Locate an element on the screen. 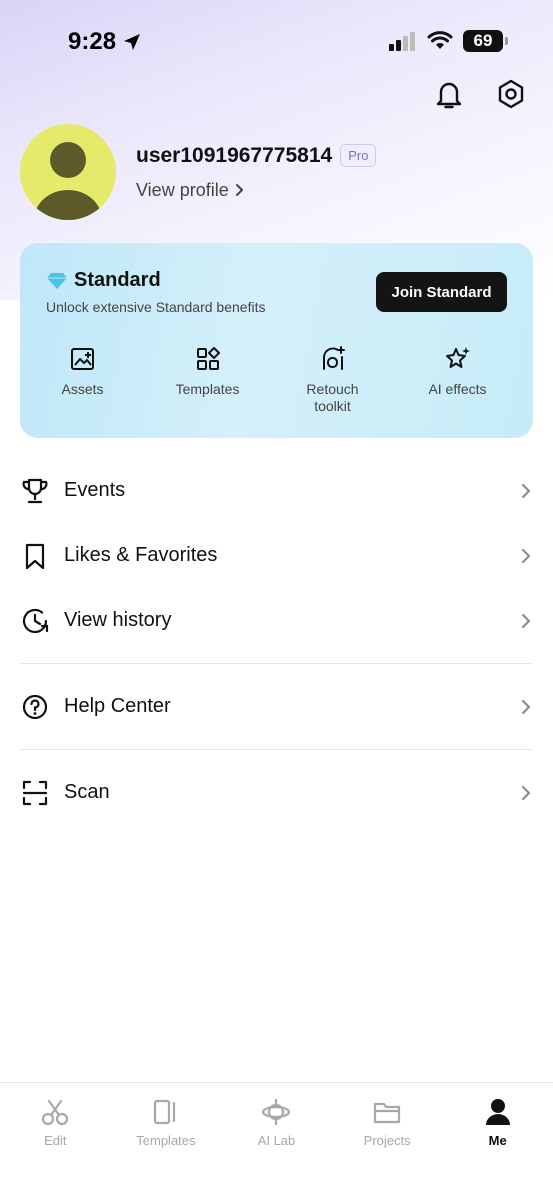 Image resolution: width=553 pixels, height=1200 pixels. standard-subtitle: Unlock extensive Standard benefits is located at coordinates (156, 307).